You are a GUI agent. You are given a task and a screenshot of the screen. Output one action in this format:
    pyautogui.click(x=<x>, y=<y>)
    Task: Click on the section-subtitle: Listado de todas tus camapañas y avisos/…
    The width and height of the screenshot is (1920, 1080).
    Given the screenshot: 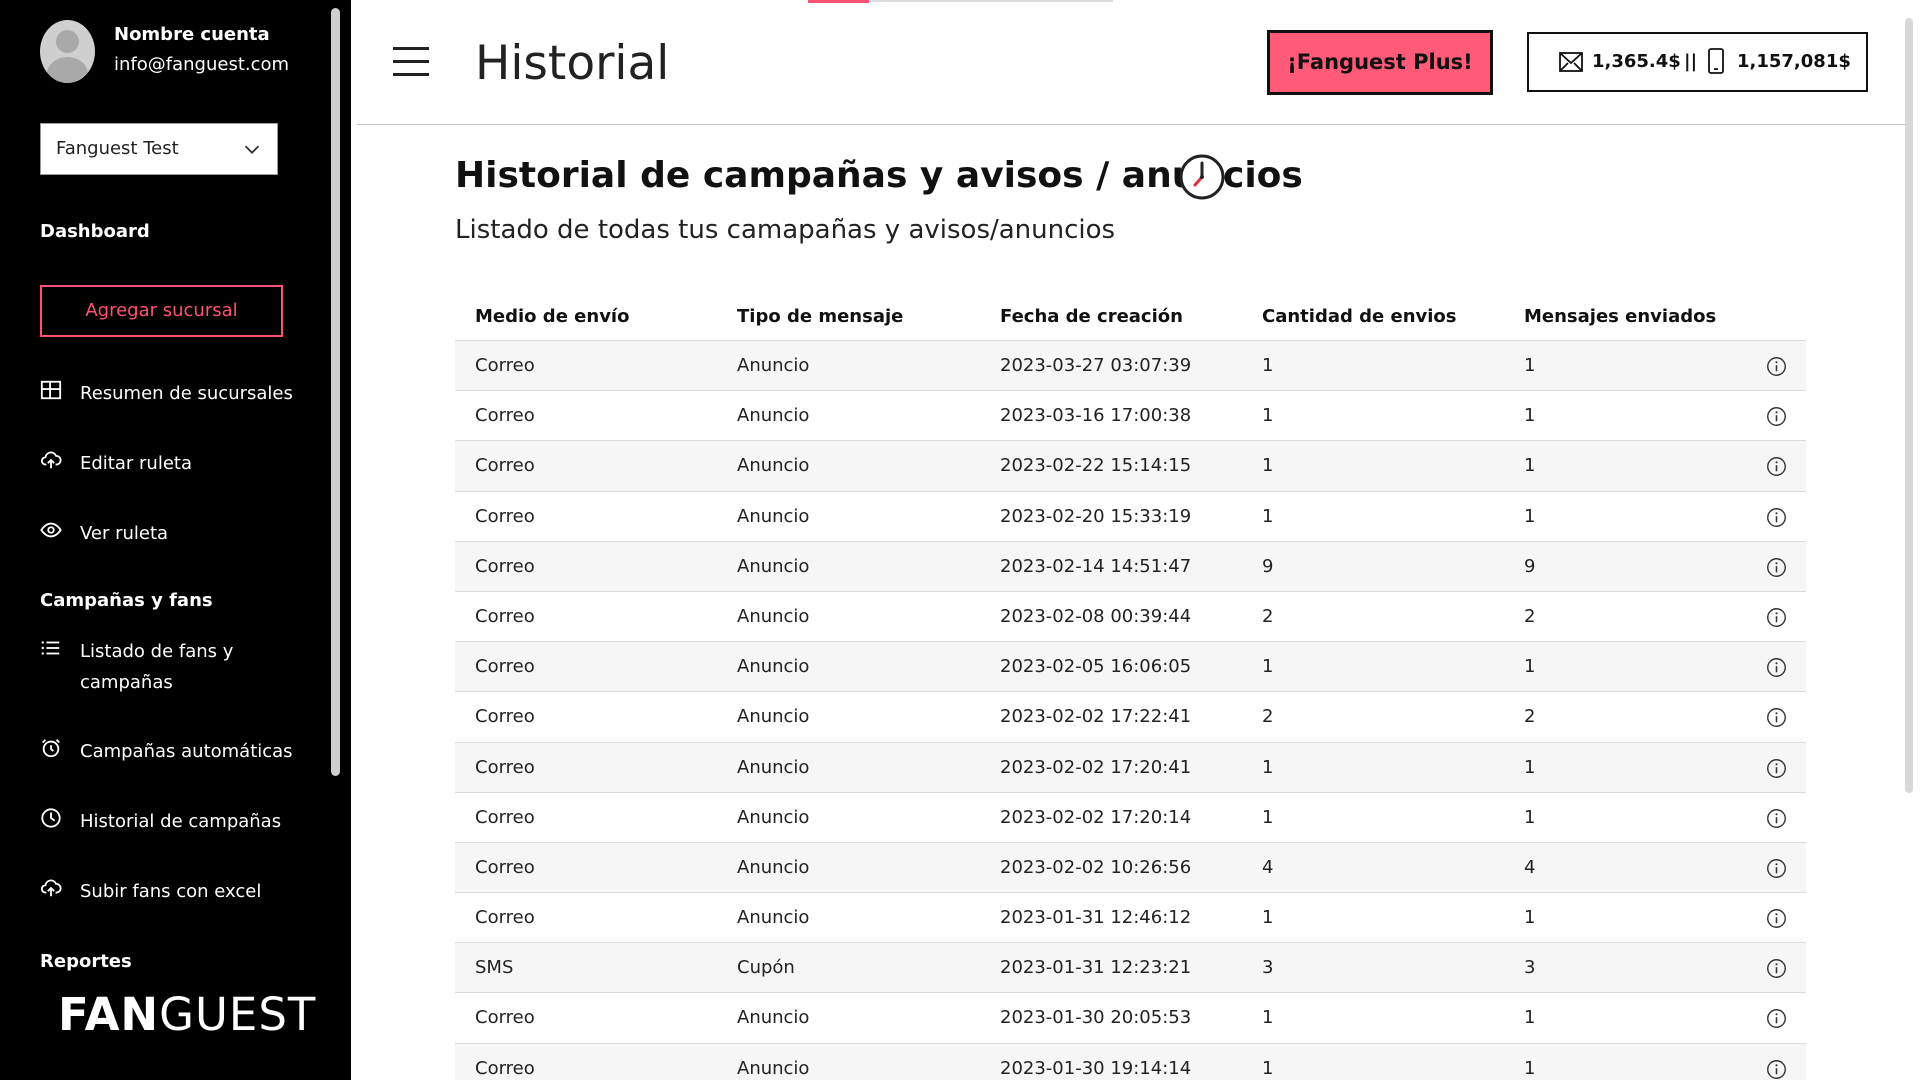 What is the action you would take?
    pyautogui.click(x=785, y=230)
    